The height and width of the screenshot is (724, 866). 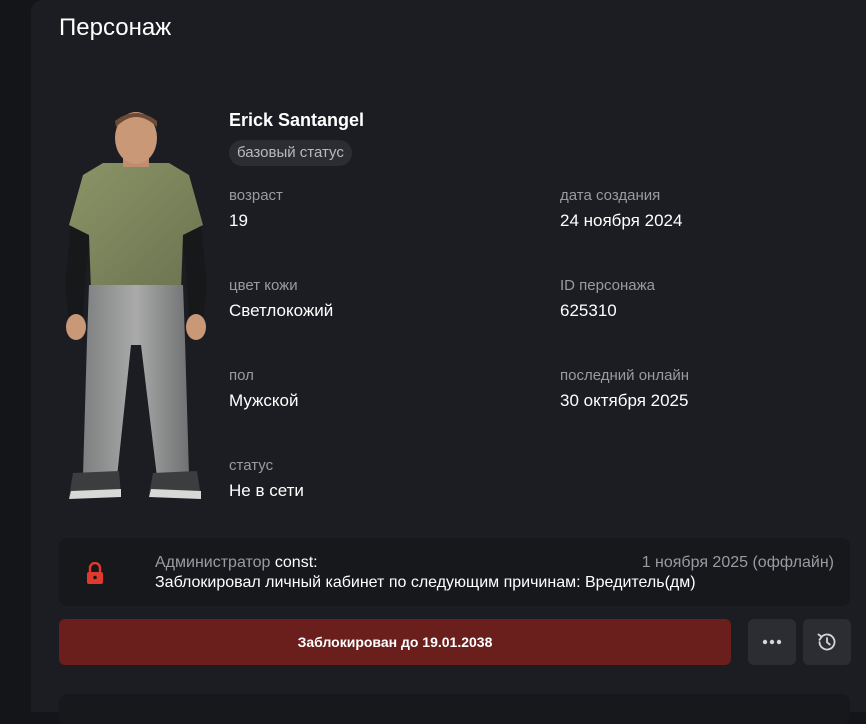 What do you see at coordinates (621, 208) in the screenshot?
I see `field-created: дата создания 24 ноября 2024` at bounding box center [621, 208].